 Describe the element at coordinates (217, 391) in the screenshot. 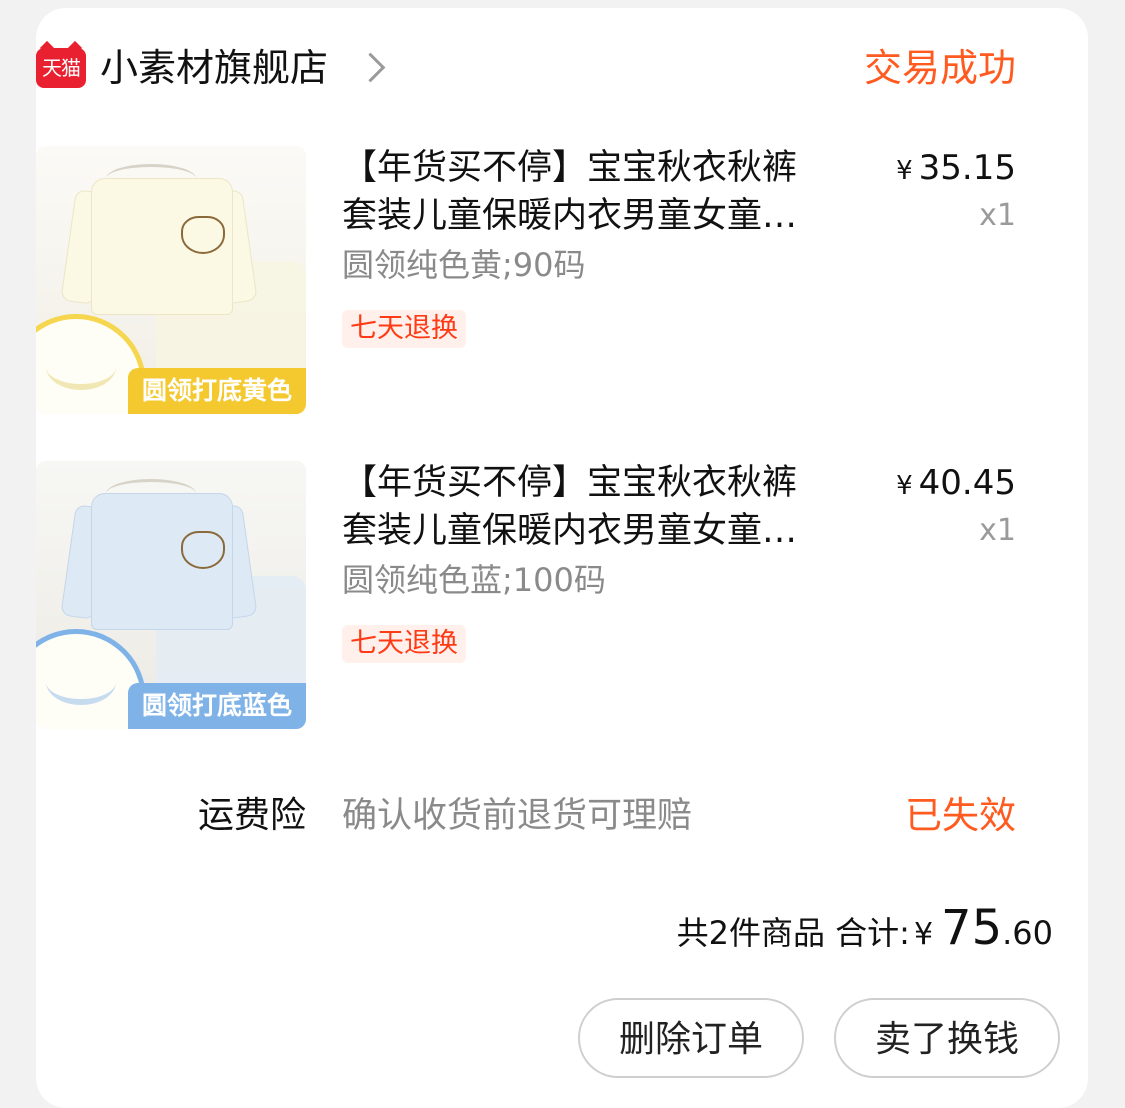

I see `image-banner: 圆领打底黄色` at that location.